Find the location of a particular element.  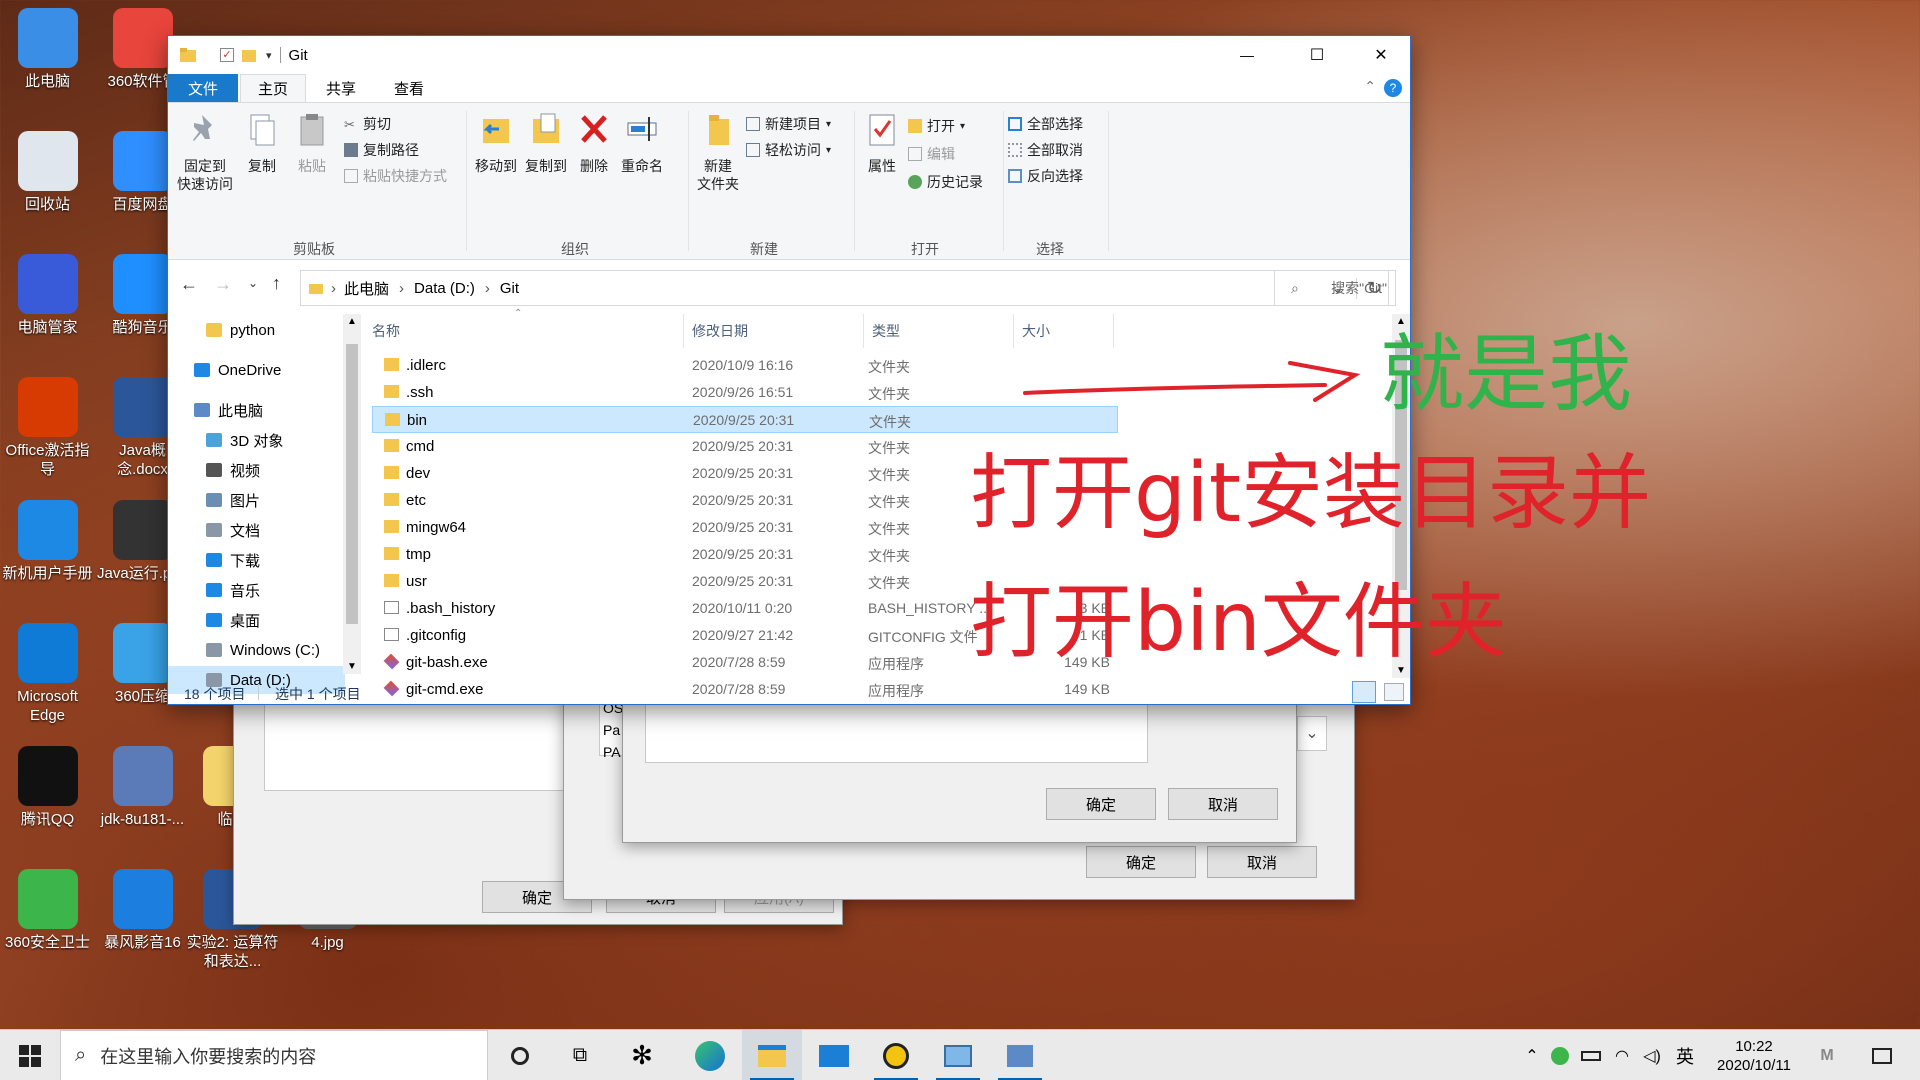

up-arrow-icon: ↑ is located at coordinates (276, 283).